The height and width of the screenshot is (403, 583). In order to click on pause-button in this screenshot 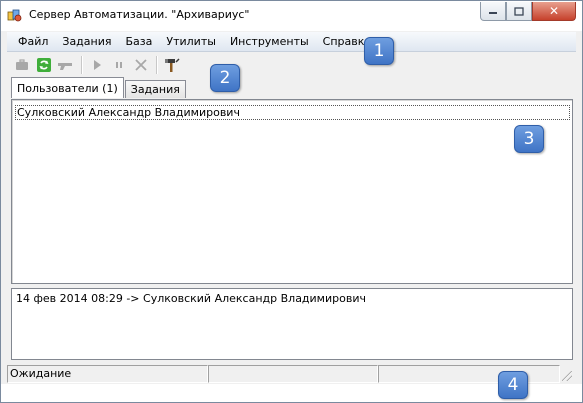, I will do `click(119, 65)`.